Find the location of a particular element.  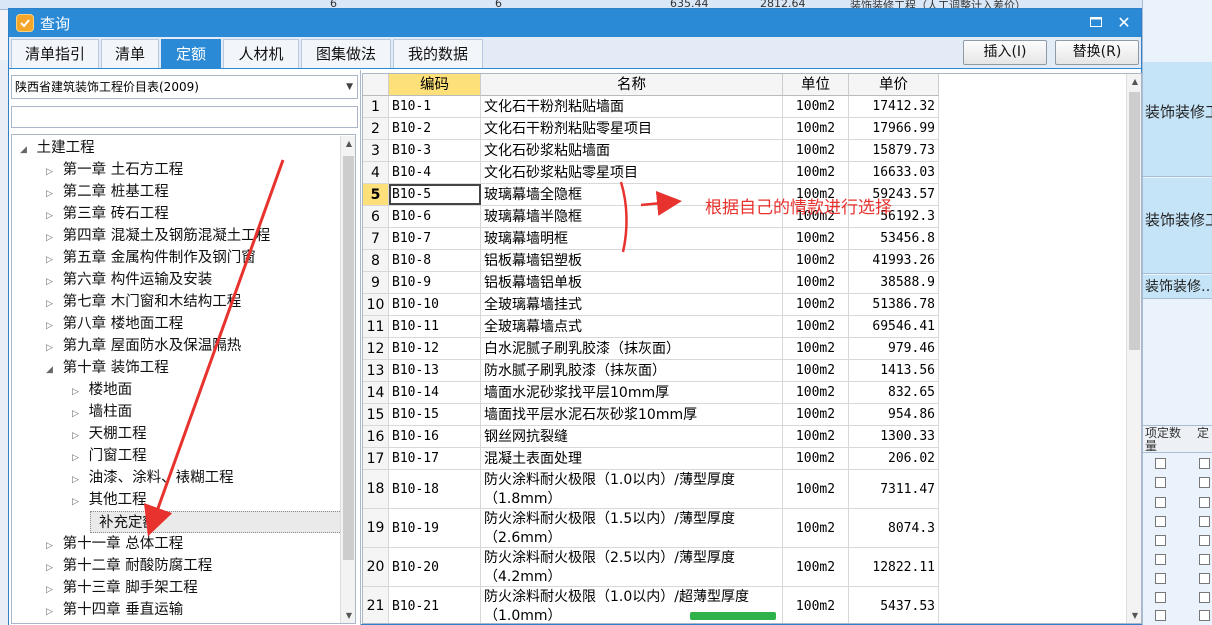

tree-node: ▷ 其他工程 is located at coordinates (109, 500).